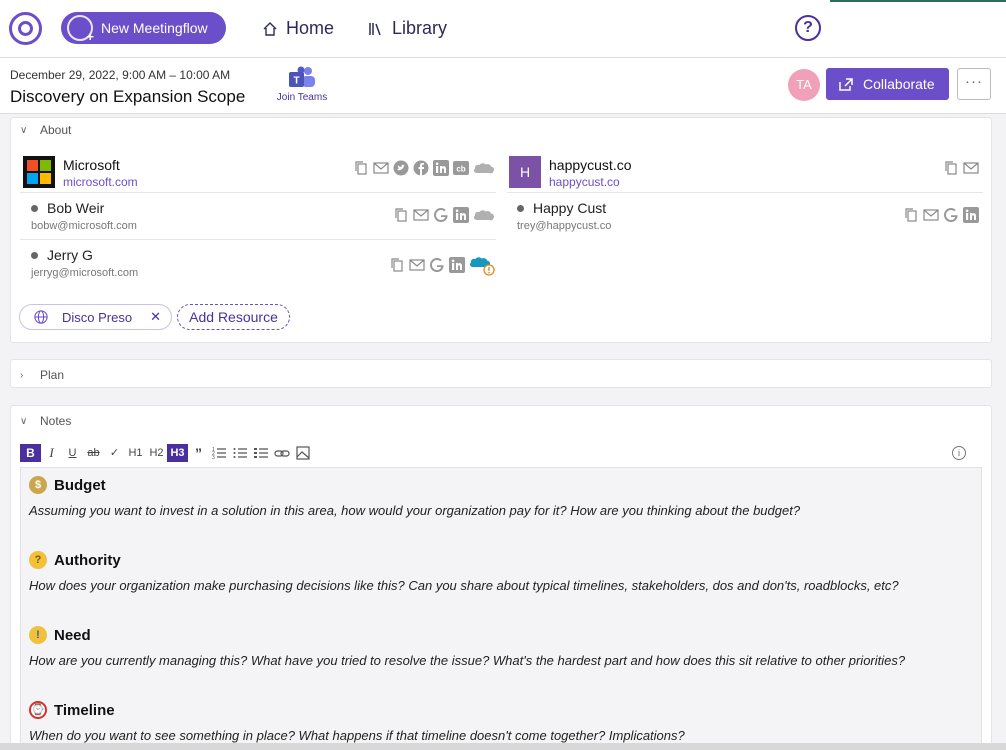  Describe the element at coordinates (219, 453) in the screenshot. I see `ordered-list-icon: 123` at that location.